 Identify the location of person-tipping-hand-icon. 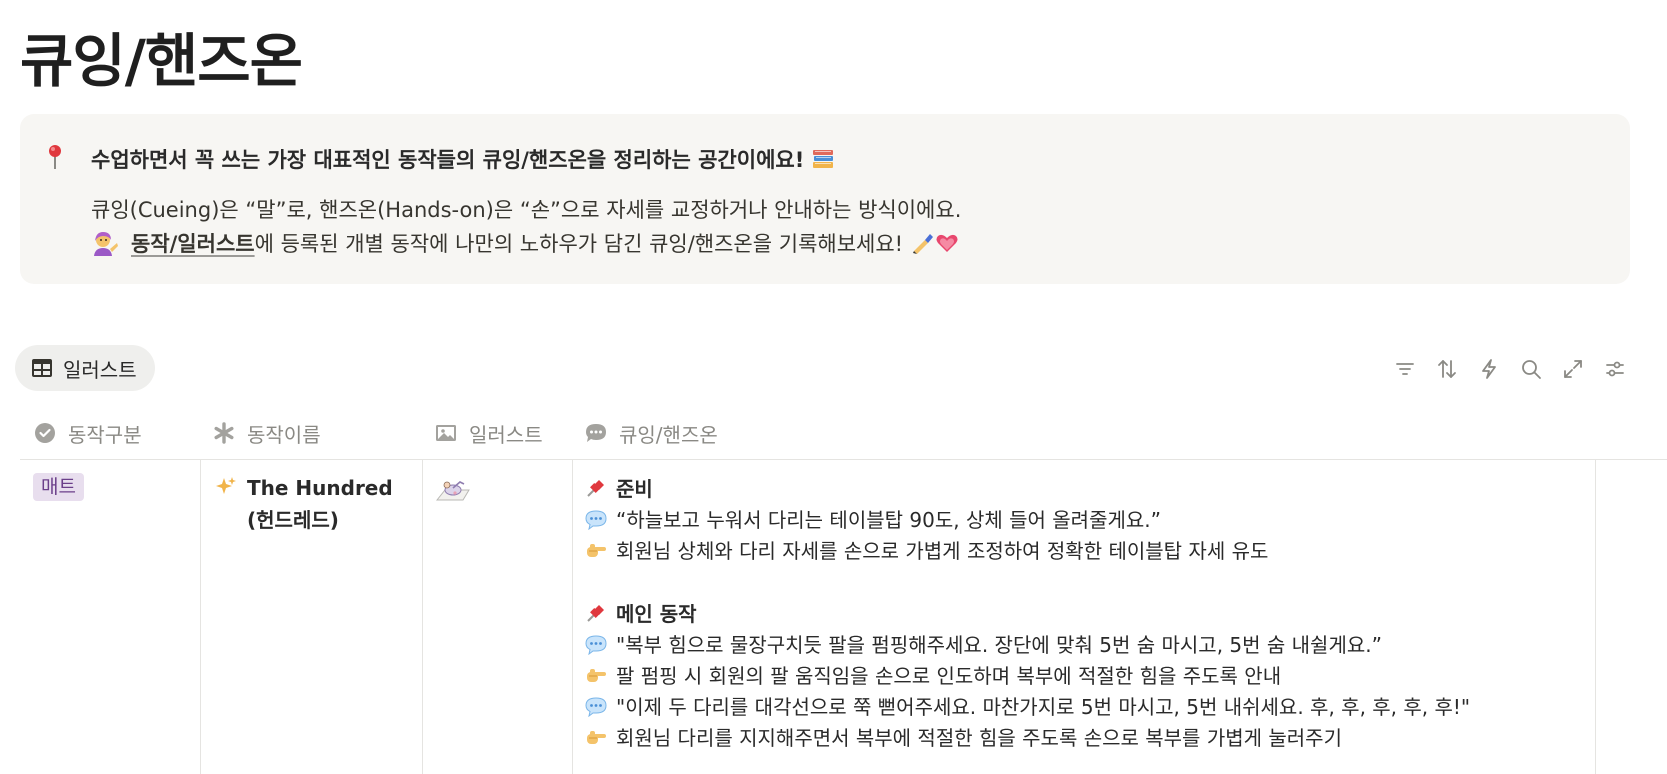
(106, 244).